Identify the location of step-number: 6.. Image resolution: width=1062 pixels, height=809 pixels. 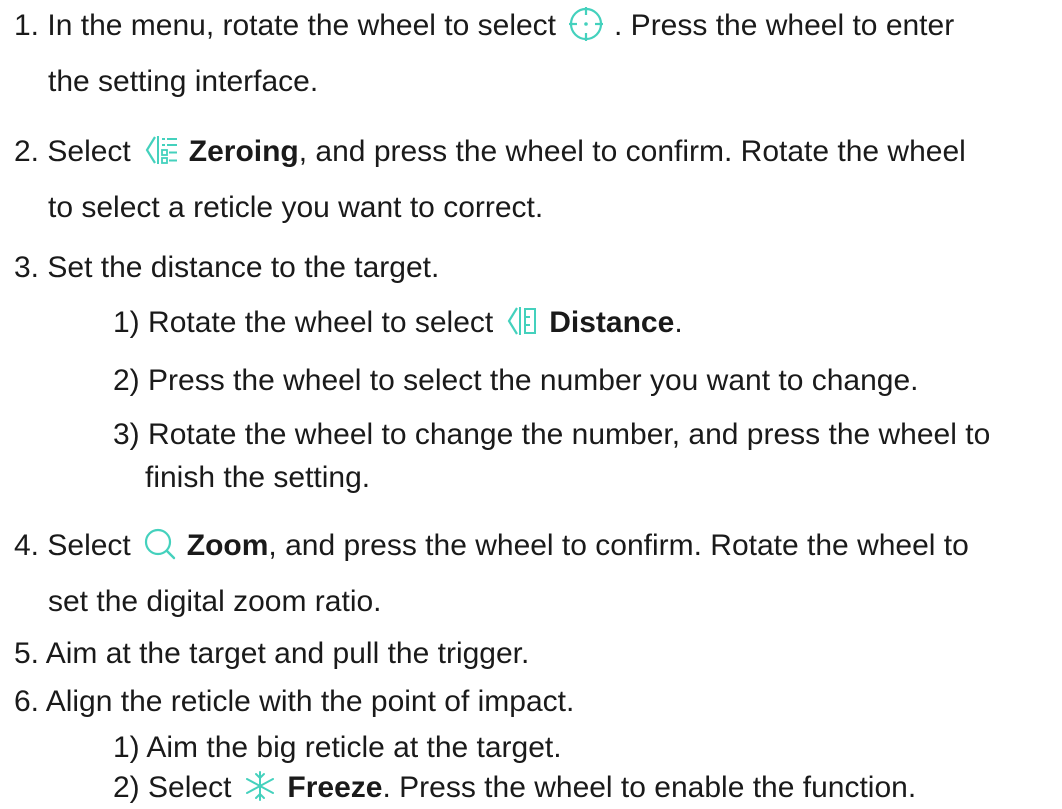
(27, 701).